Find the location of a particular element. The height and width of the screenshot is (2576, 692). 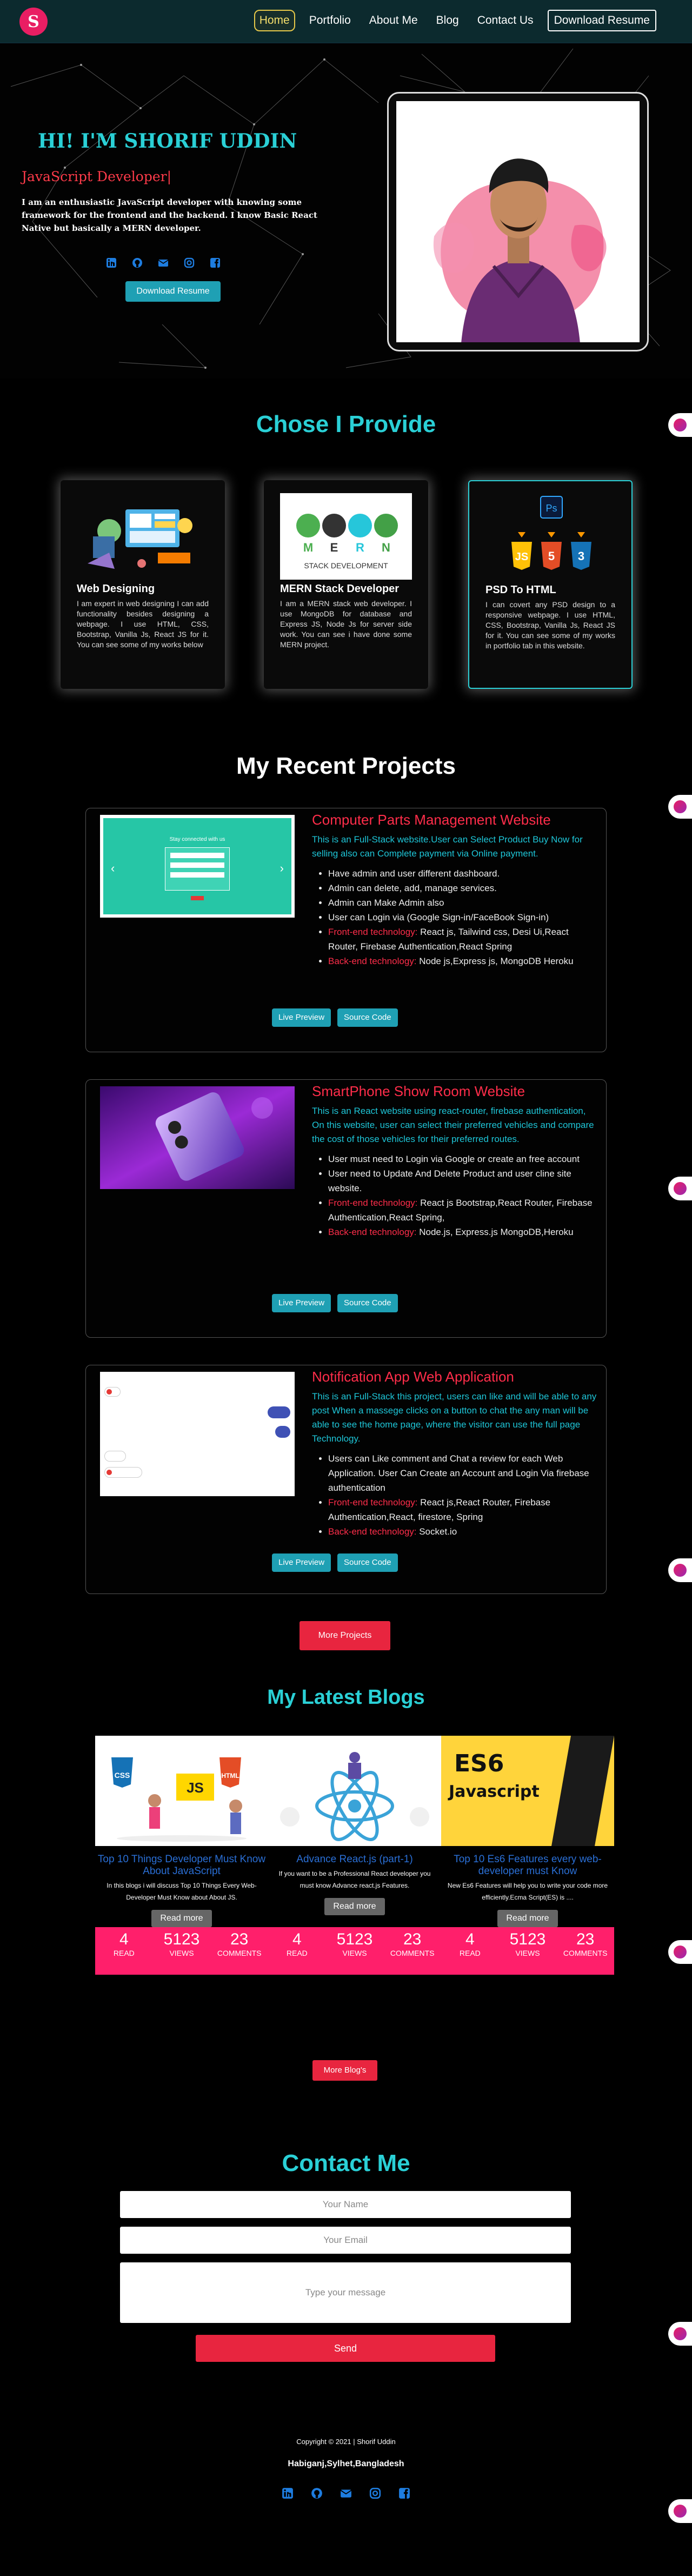

hero-download-resume-button: Download Resume is located at coordinates (173, 291).